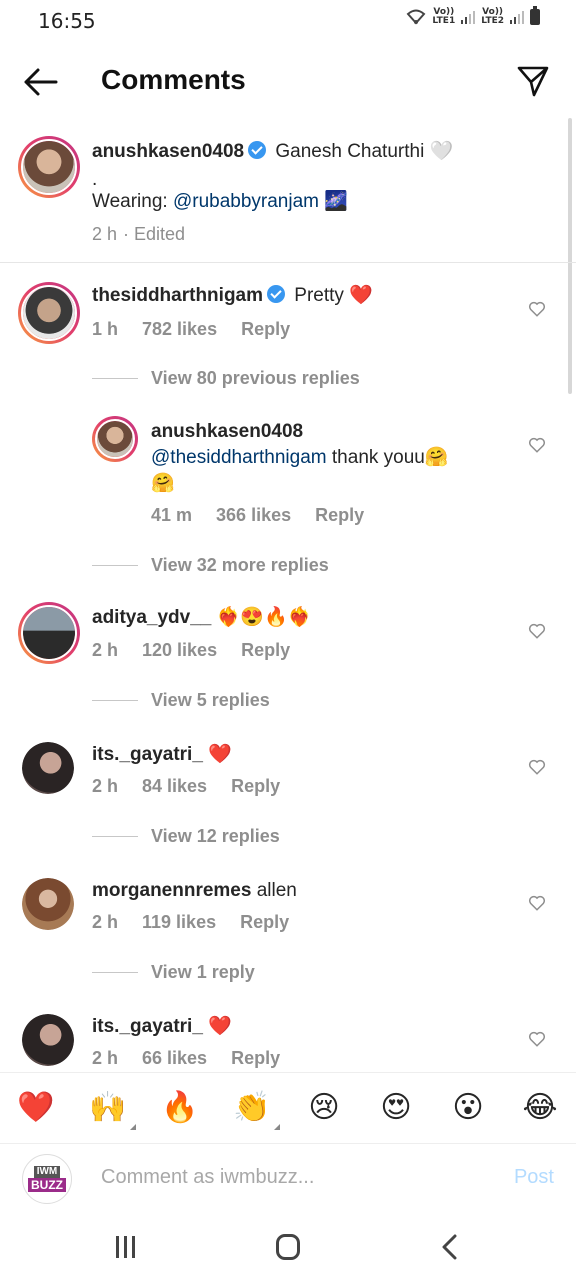 The width and height of the screenshot is (576, 1280). I want to click on timestamp: 1 h, so click(105, 329).